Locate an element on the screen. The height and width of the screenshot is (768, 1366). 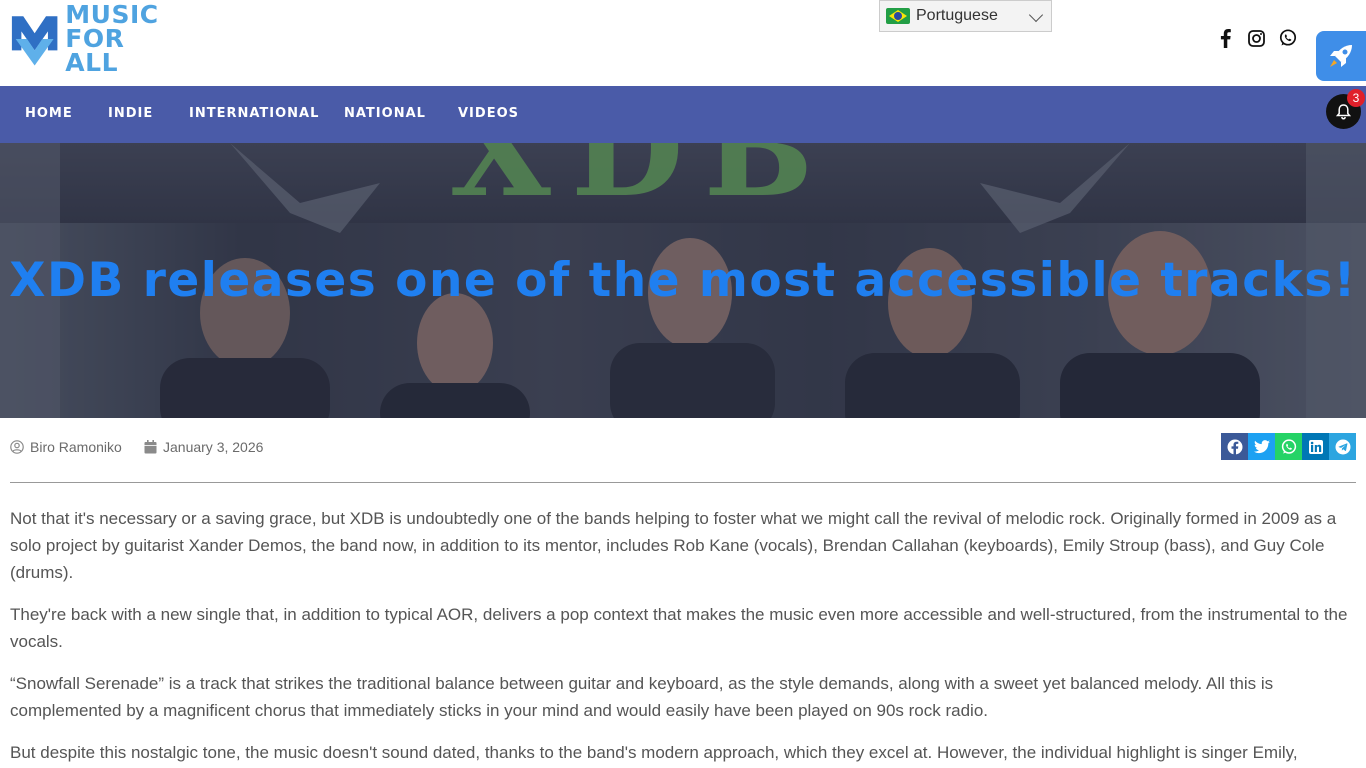
rocket-button is located at coordinates (1341, 56).